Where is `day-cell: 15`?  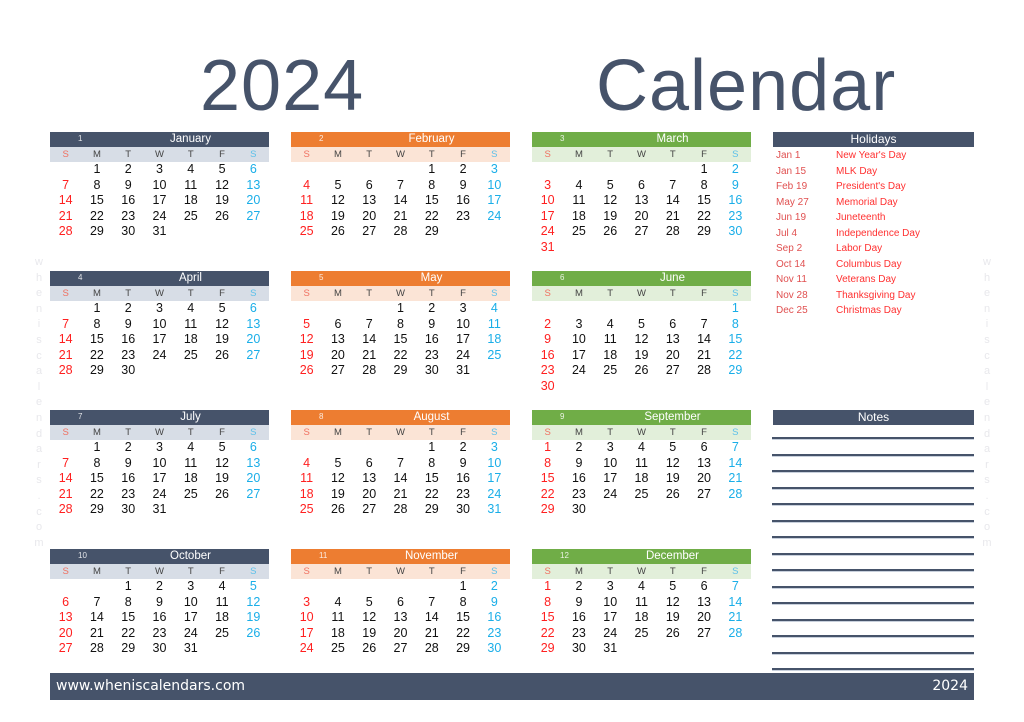 day-cell: 15 is located at coordinates (96, 201).